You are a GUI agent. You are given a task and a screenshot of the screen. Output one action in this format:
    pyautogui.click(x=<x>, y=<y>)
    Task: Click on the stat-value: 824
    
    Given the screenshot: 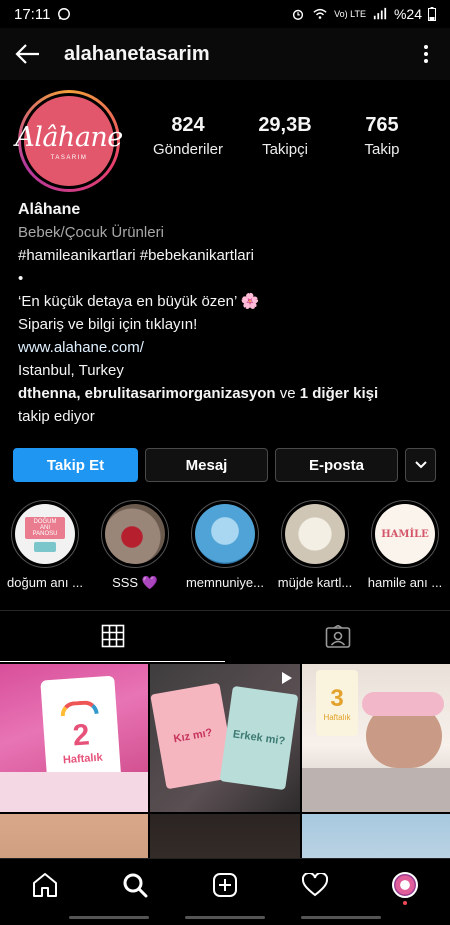 What is the action you would take?
    pyautogui.click(x=188, y=125)
    